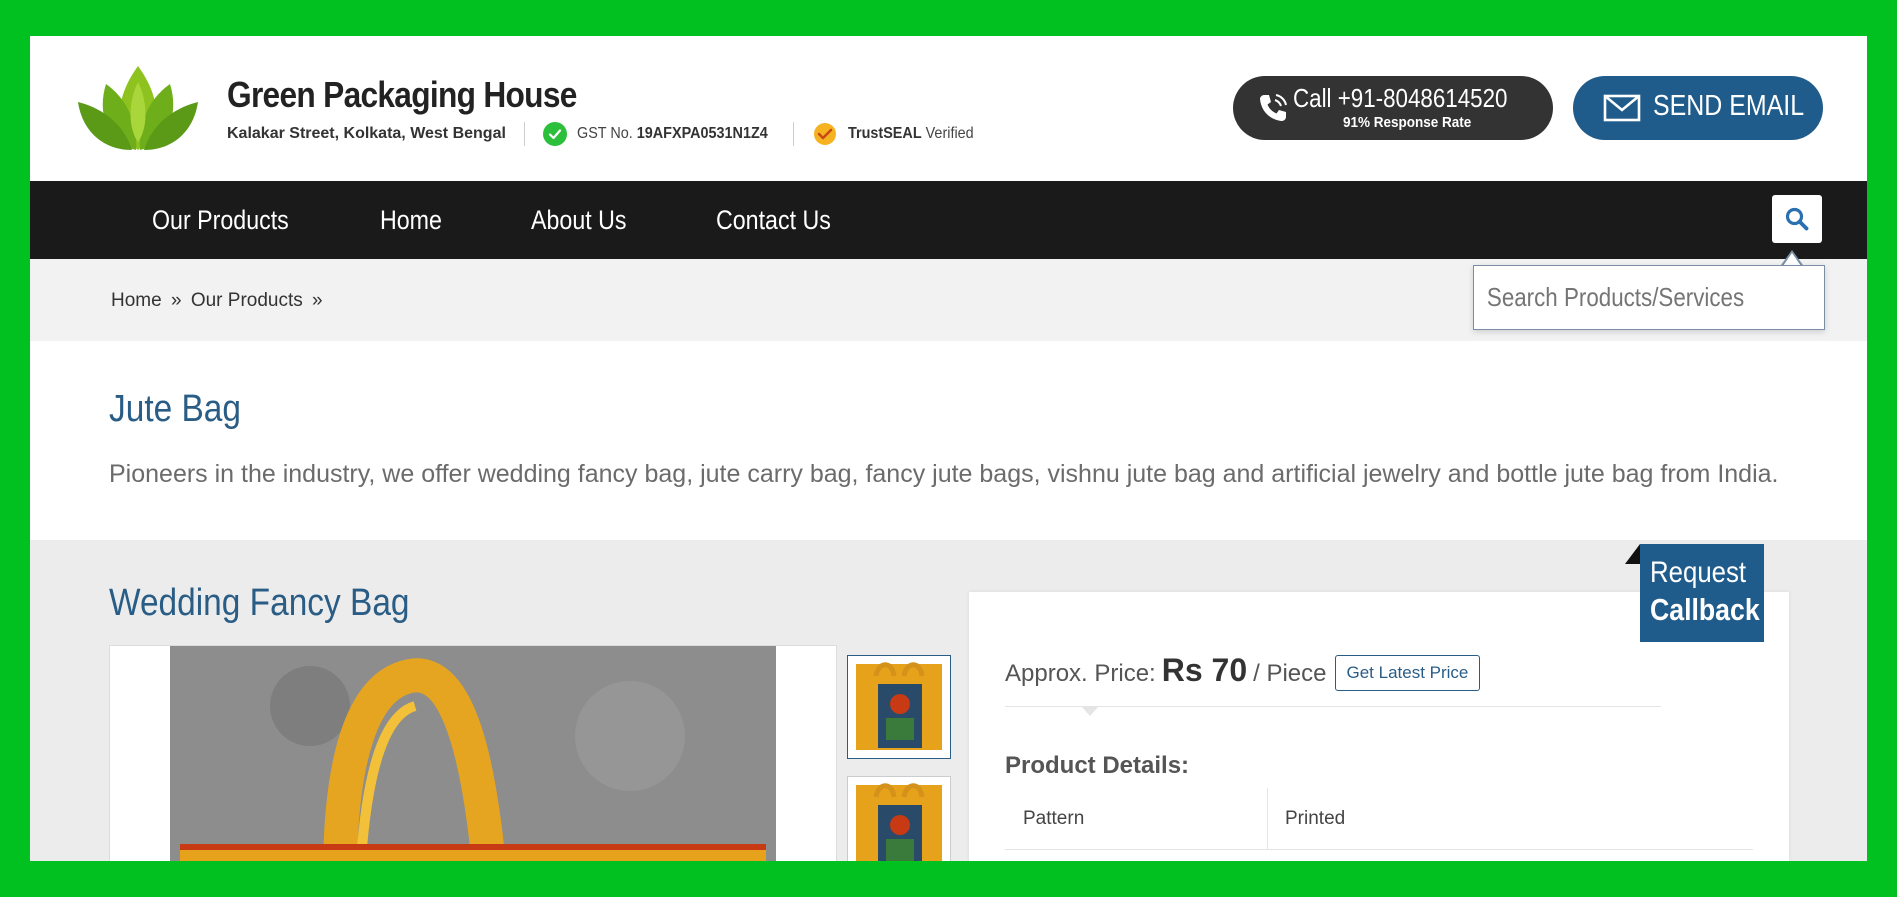 The image size is (1897, 897). Describe the element at coordinates (1204, 670) in the screenshot. I see `price-value: Rs 70` at that location.